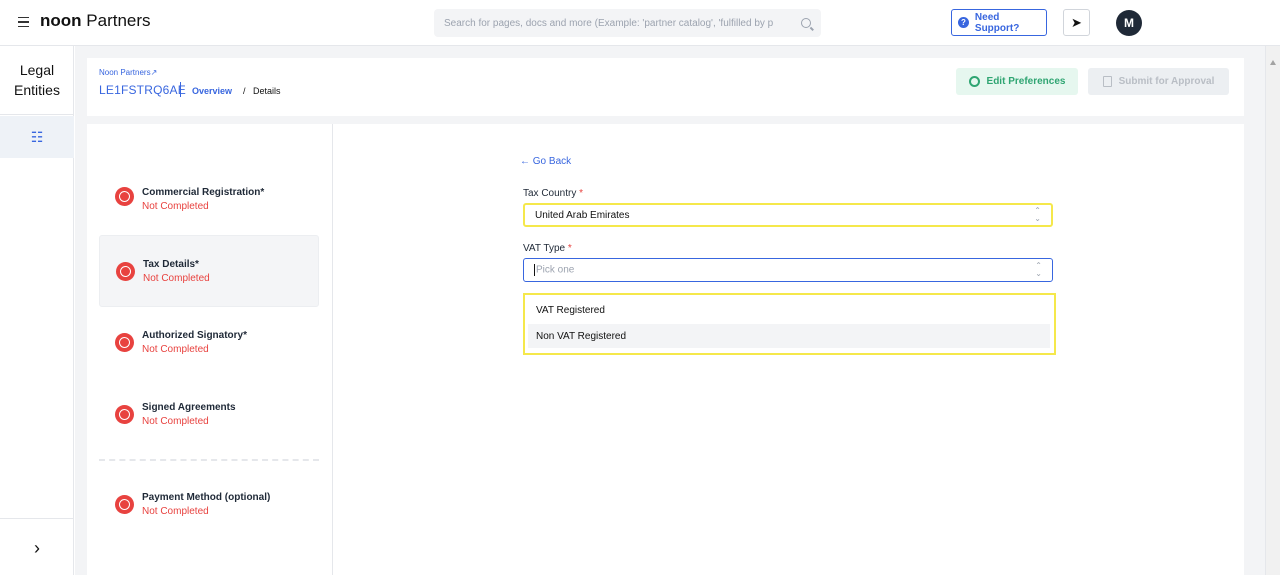 This screenshot has width=1280, height=575. I want to click on list-details-icon: ☷, so click(37, 137).